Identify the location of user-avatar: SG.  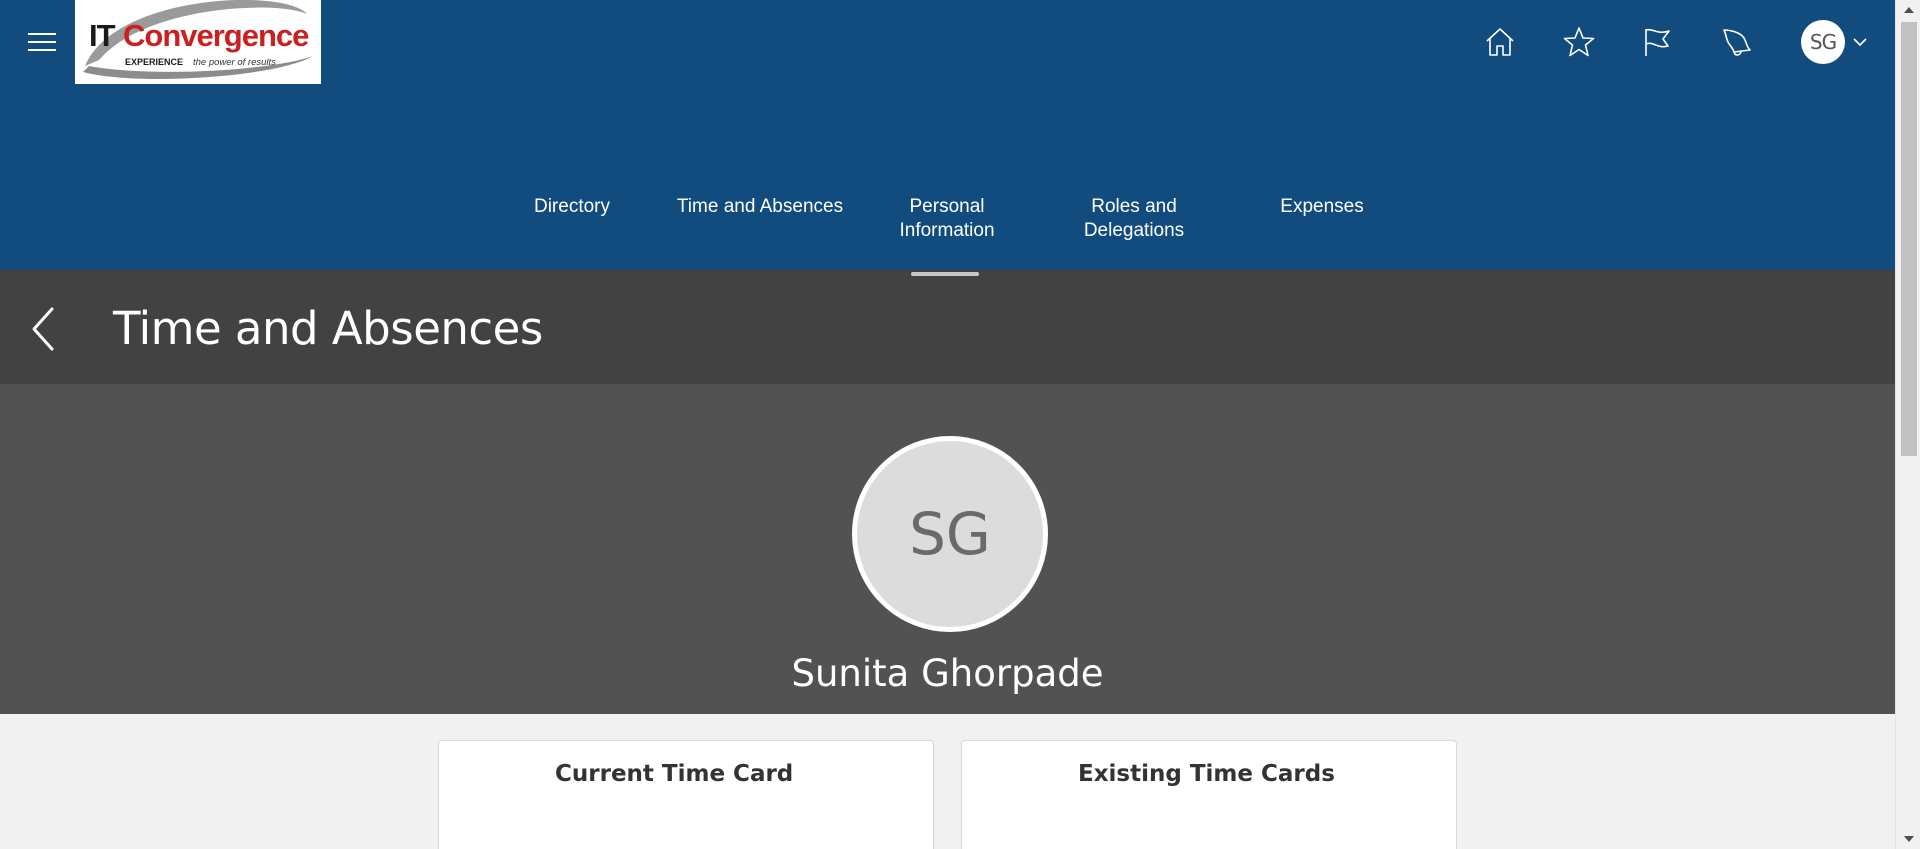
(1823, 42).